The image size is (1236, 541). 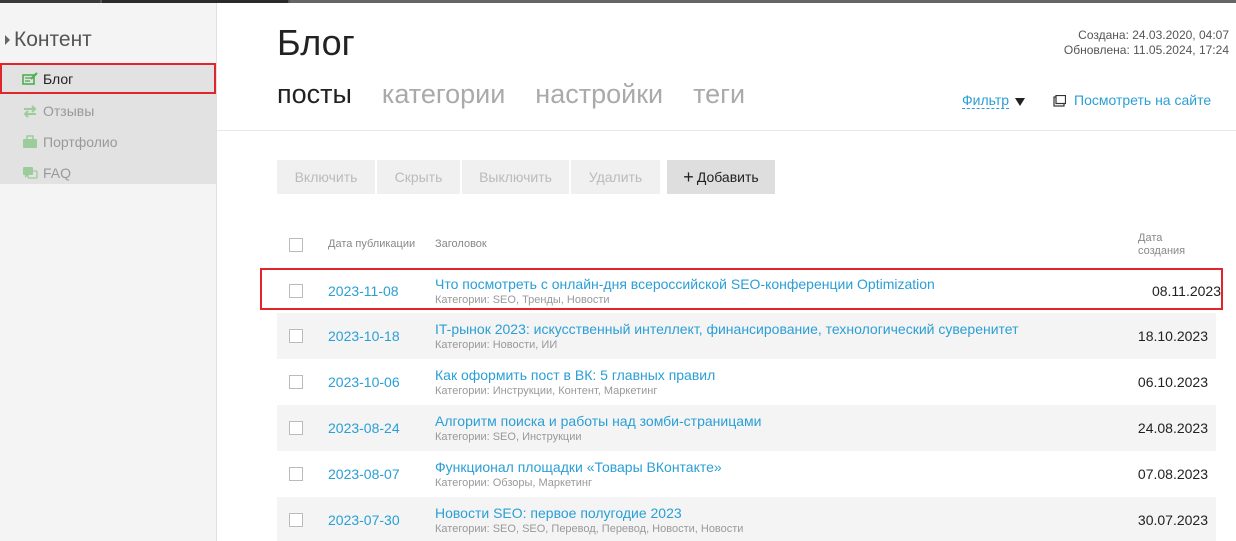 What do you see at coordinates (108, 110) in the screenshot?
I see `sidebar-item-reviews: Отзывы` at bounding box center [108, 110].